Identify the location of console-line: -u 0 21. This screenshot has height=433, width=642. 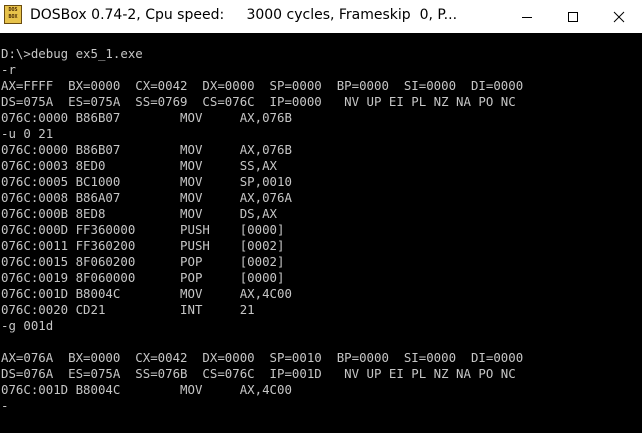
(27, 133).